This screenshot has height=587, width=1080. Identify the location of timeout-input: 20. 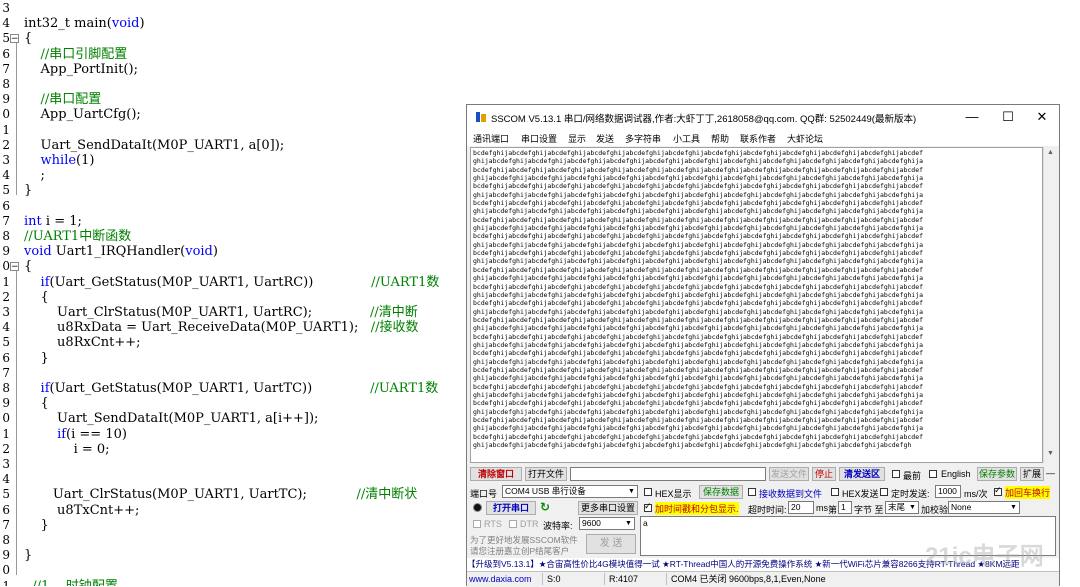
(801, 507).